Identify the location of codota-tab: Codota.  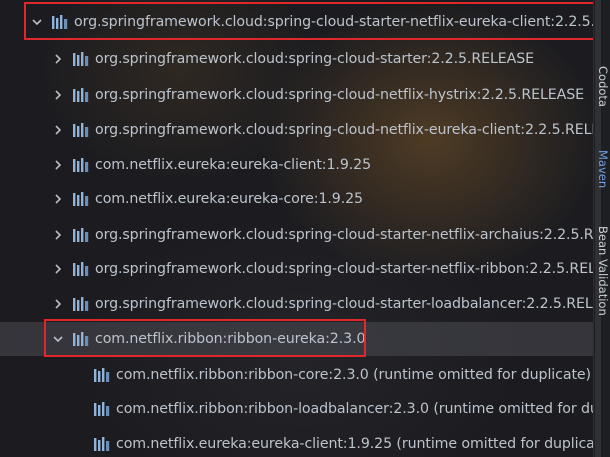
(603, 86).